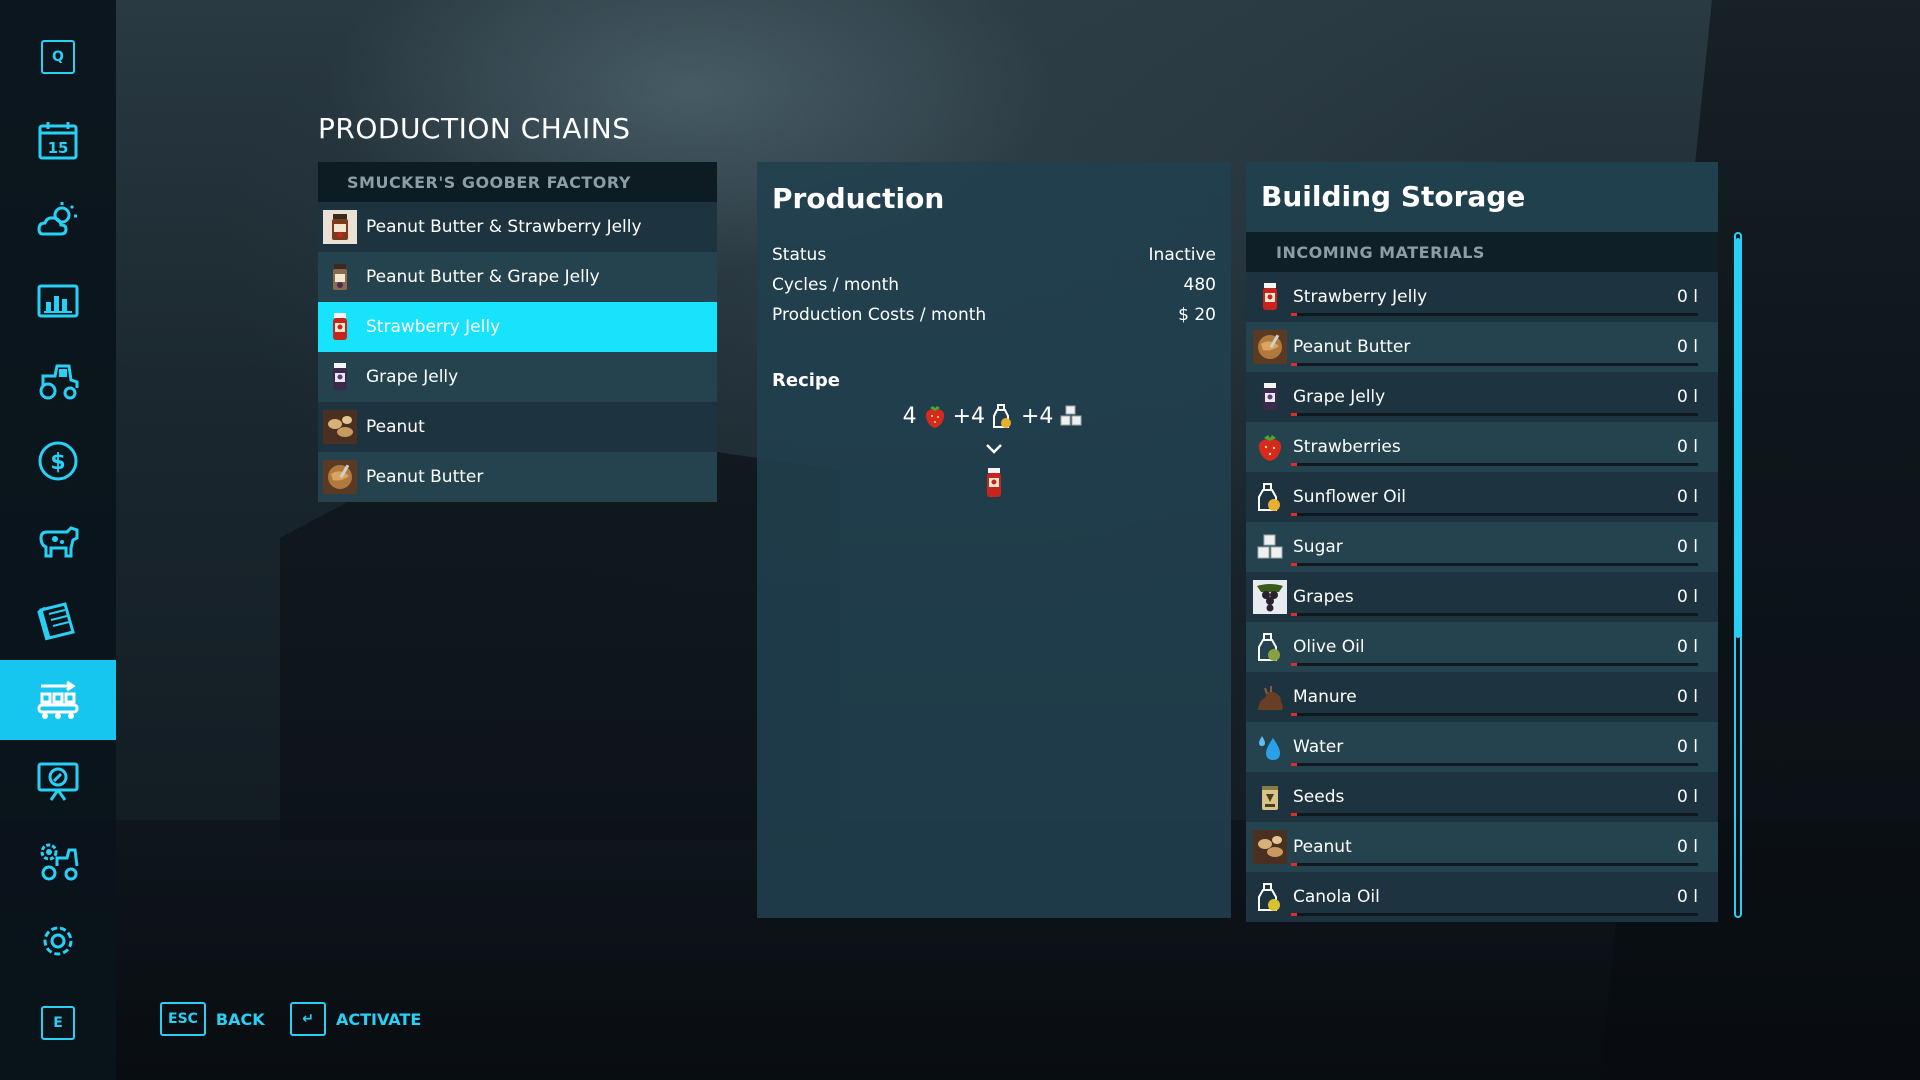 The image size is (1920, 1080). What do you see at coordinates (909, 416) in the screenshot?
I see `recipe-quantity: 4` at bounding box center [909, 416].